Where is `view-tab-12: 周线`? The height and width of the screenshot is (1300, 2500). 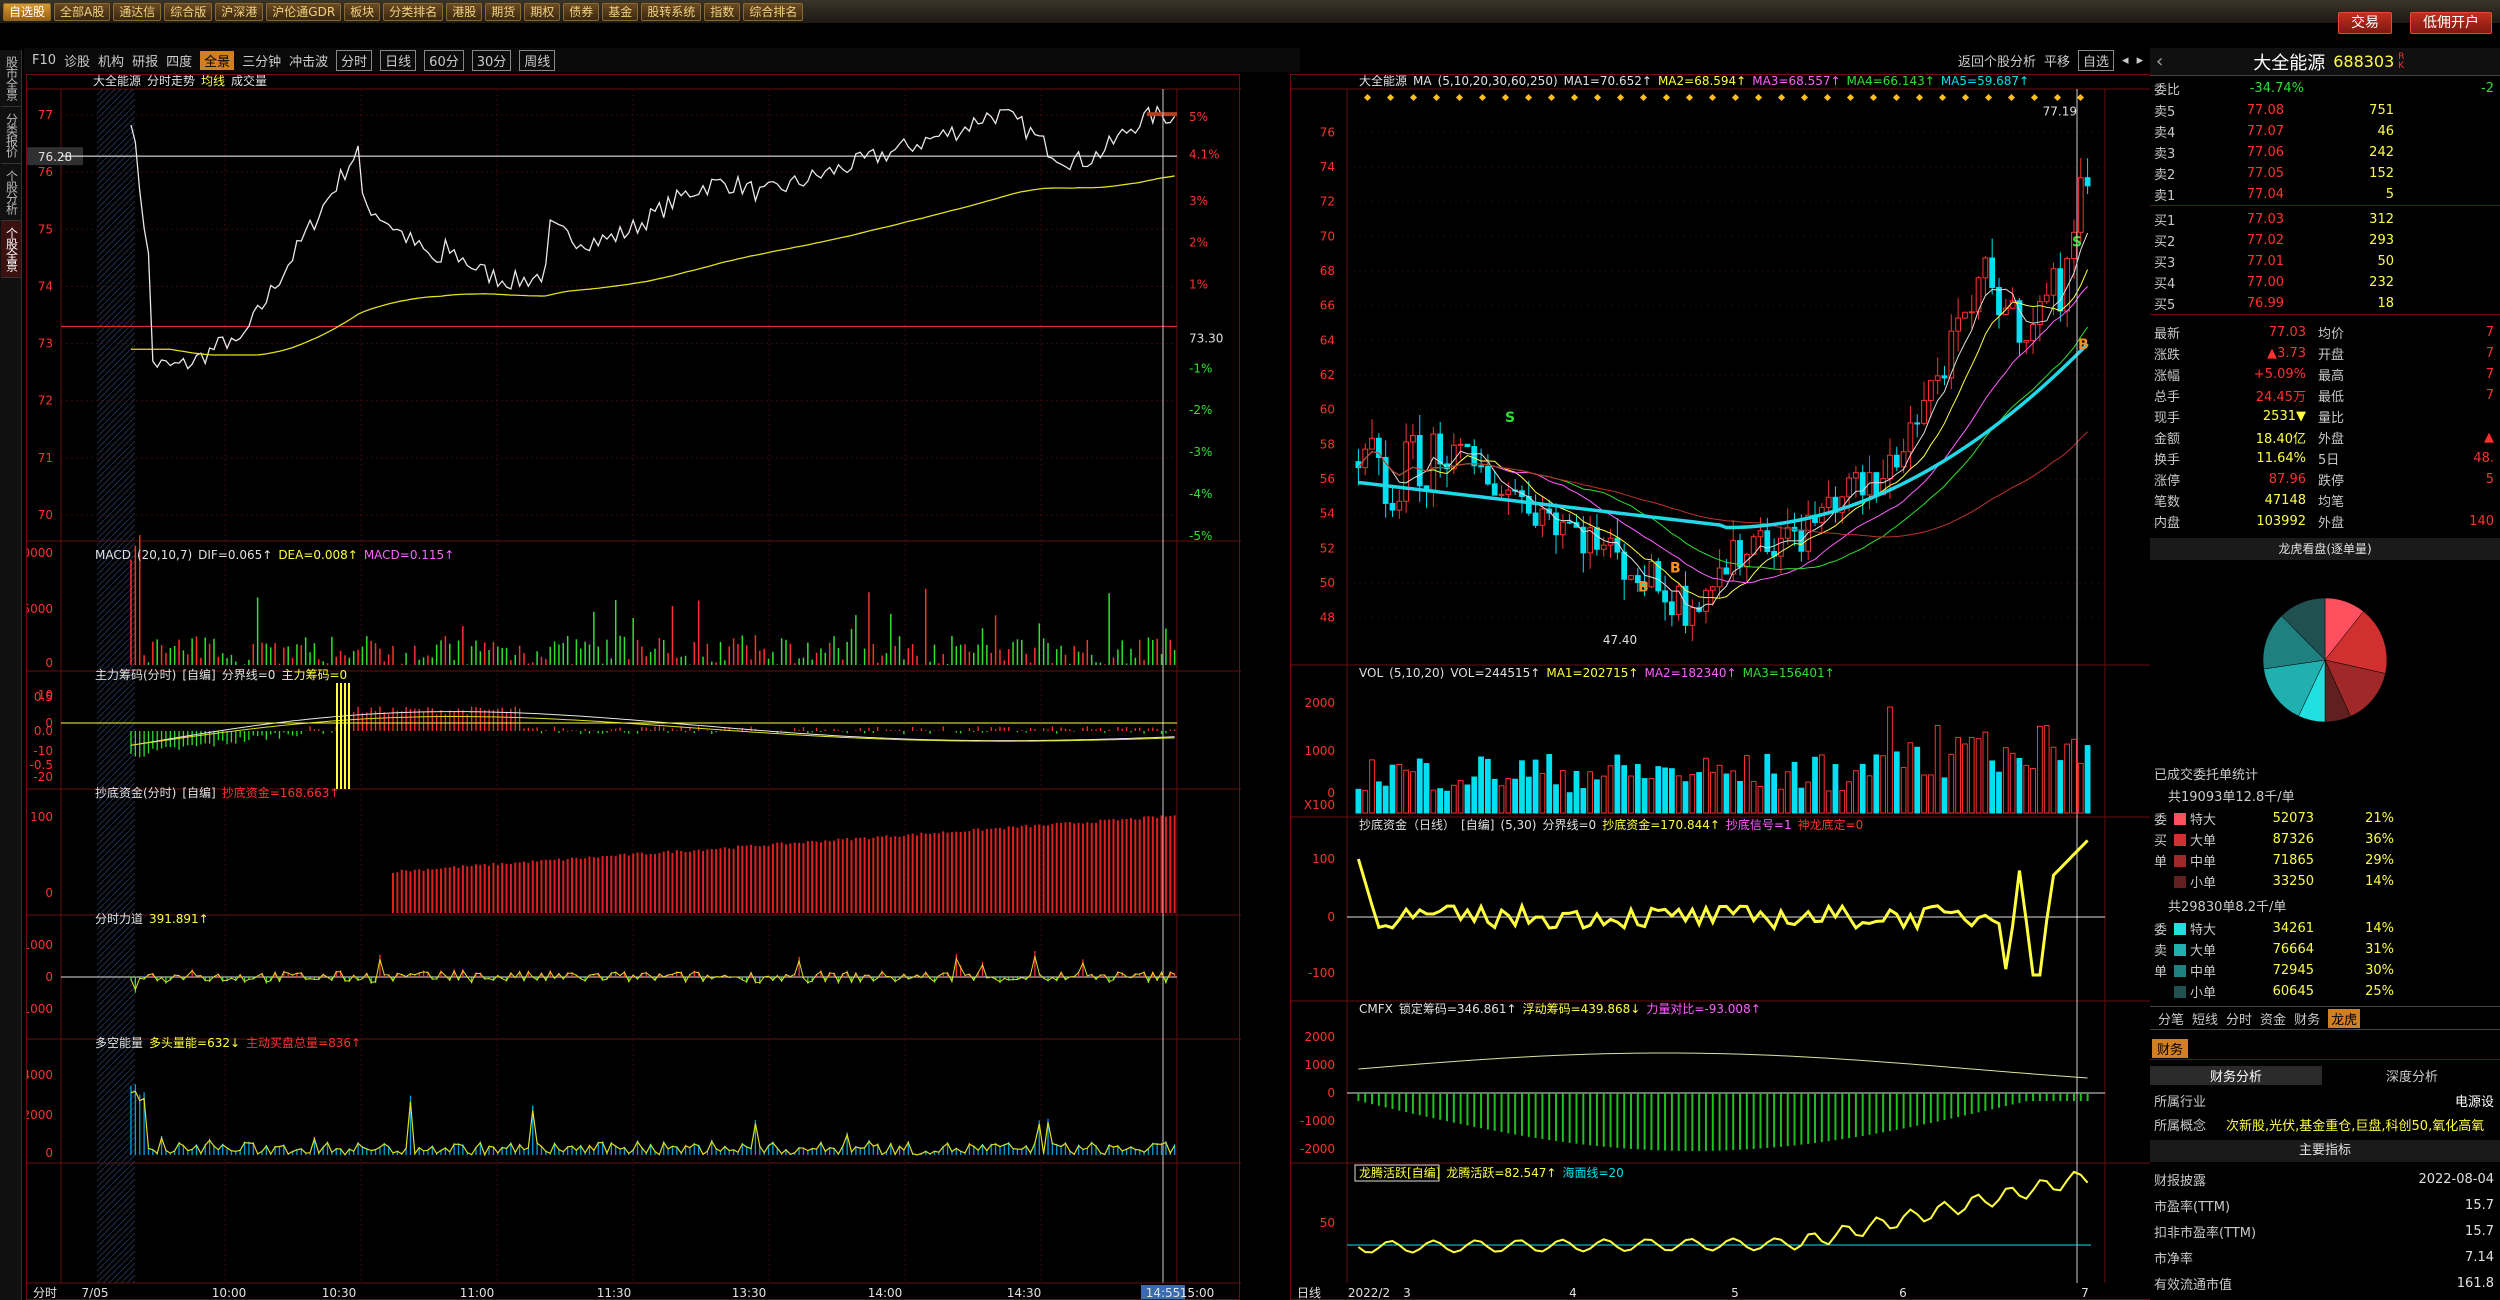 view-tab-12: 周线 is located at coordinates (537, 60).